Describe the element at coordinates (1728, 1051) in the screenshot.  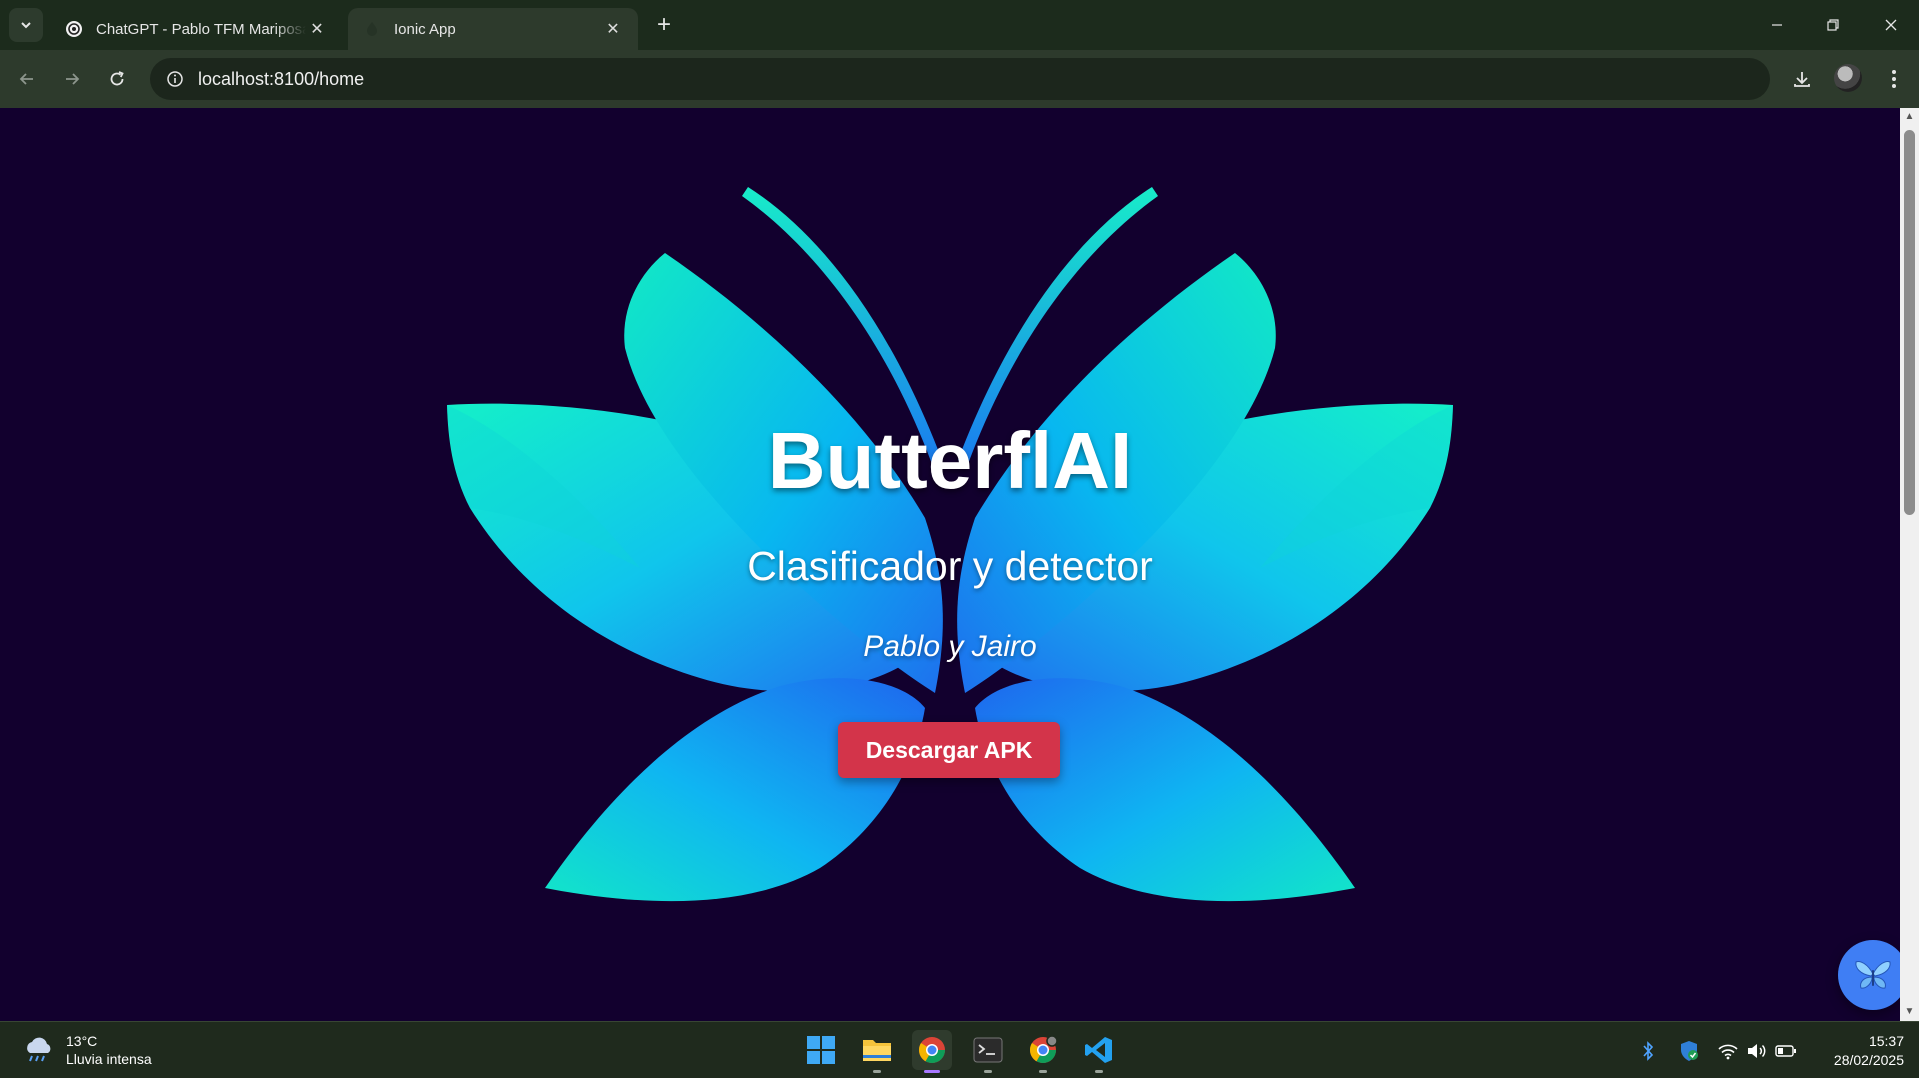
I see `wifi-icon` at that location.